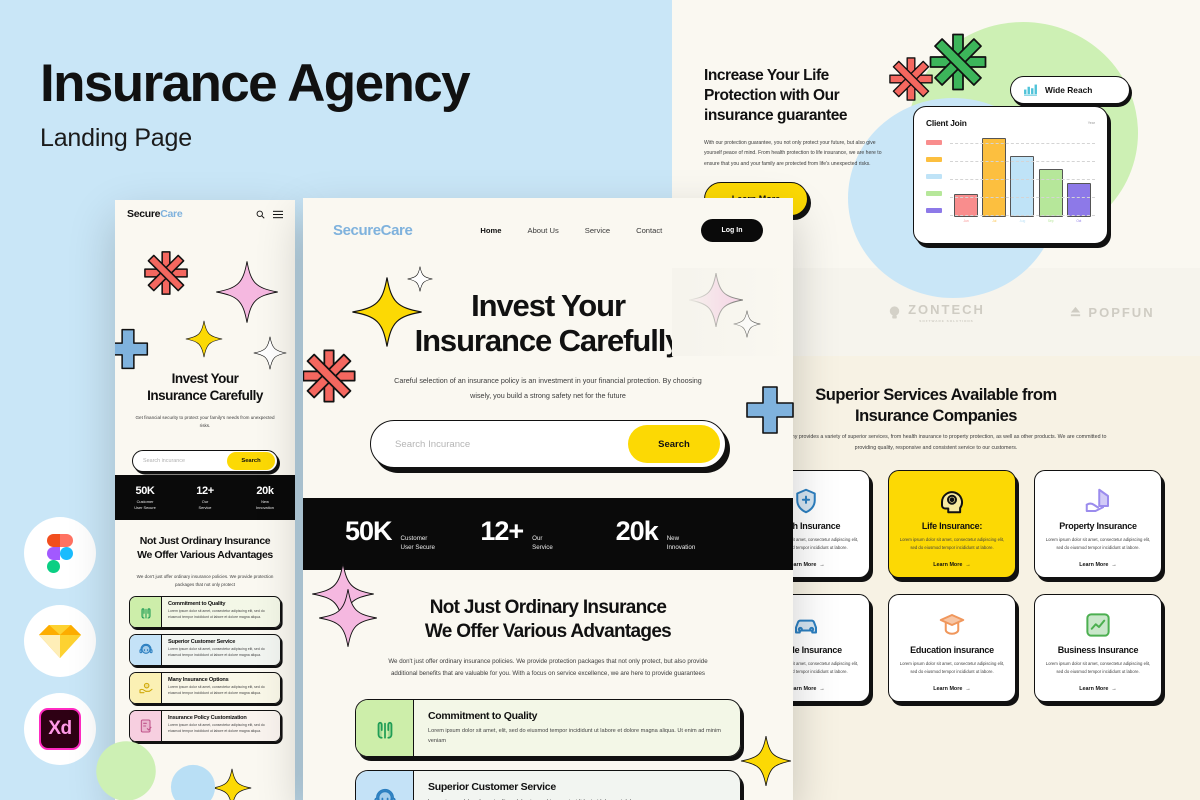  What do you see at coordinates (417, 542) in the screenshot?
I see `stat-label: Customer User Secure` at bounding box center [417, 542].